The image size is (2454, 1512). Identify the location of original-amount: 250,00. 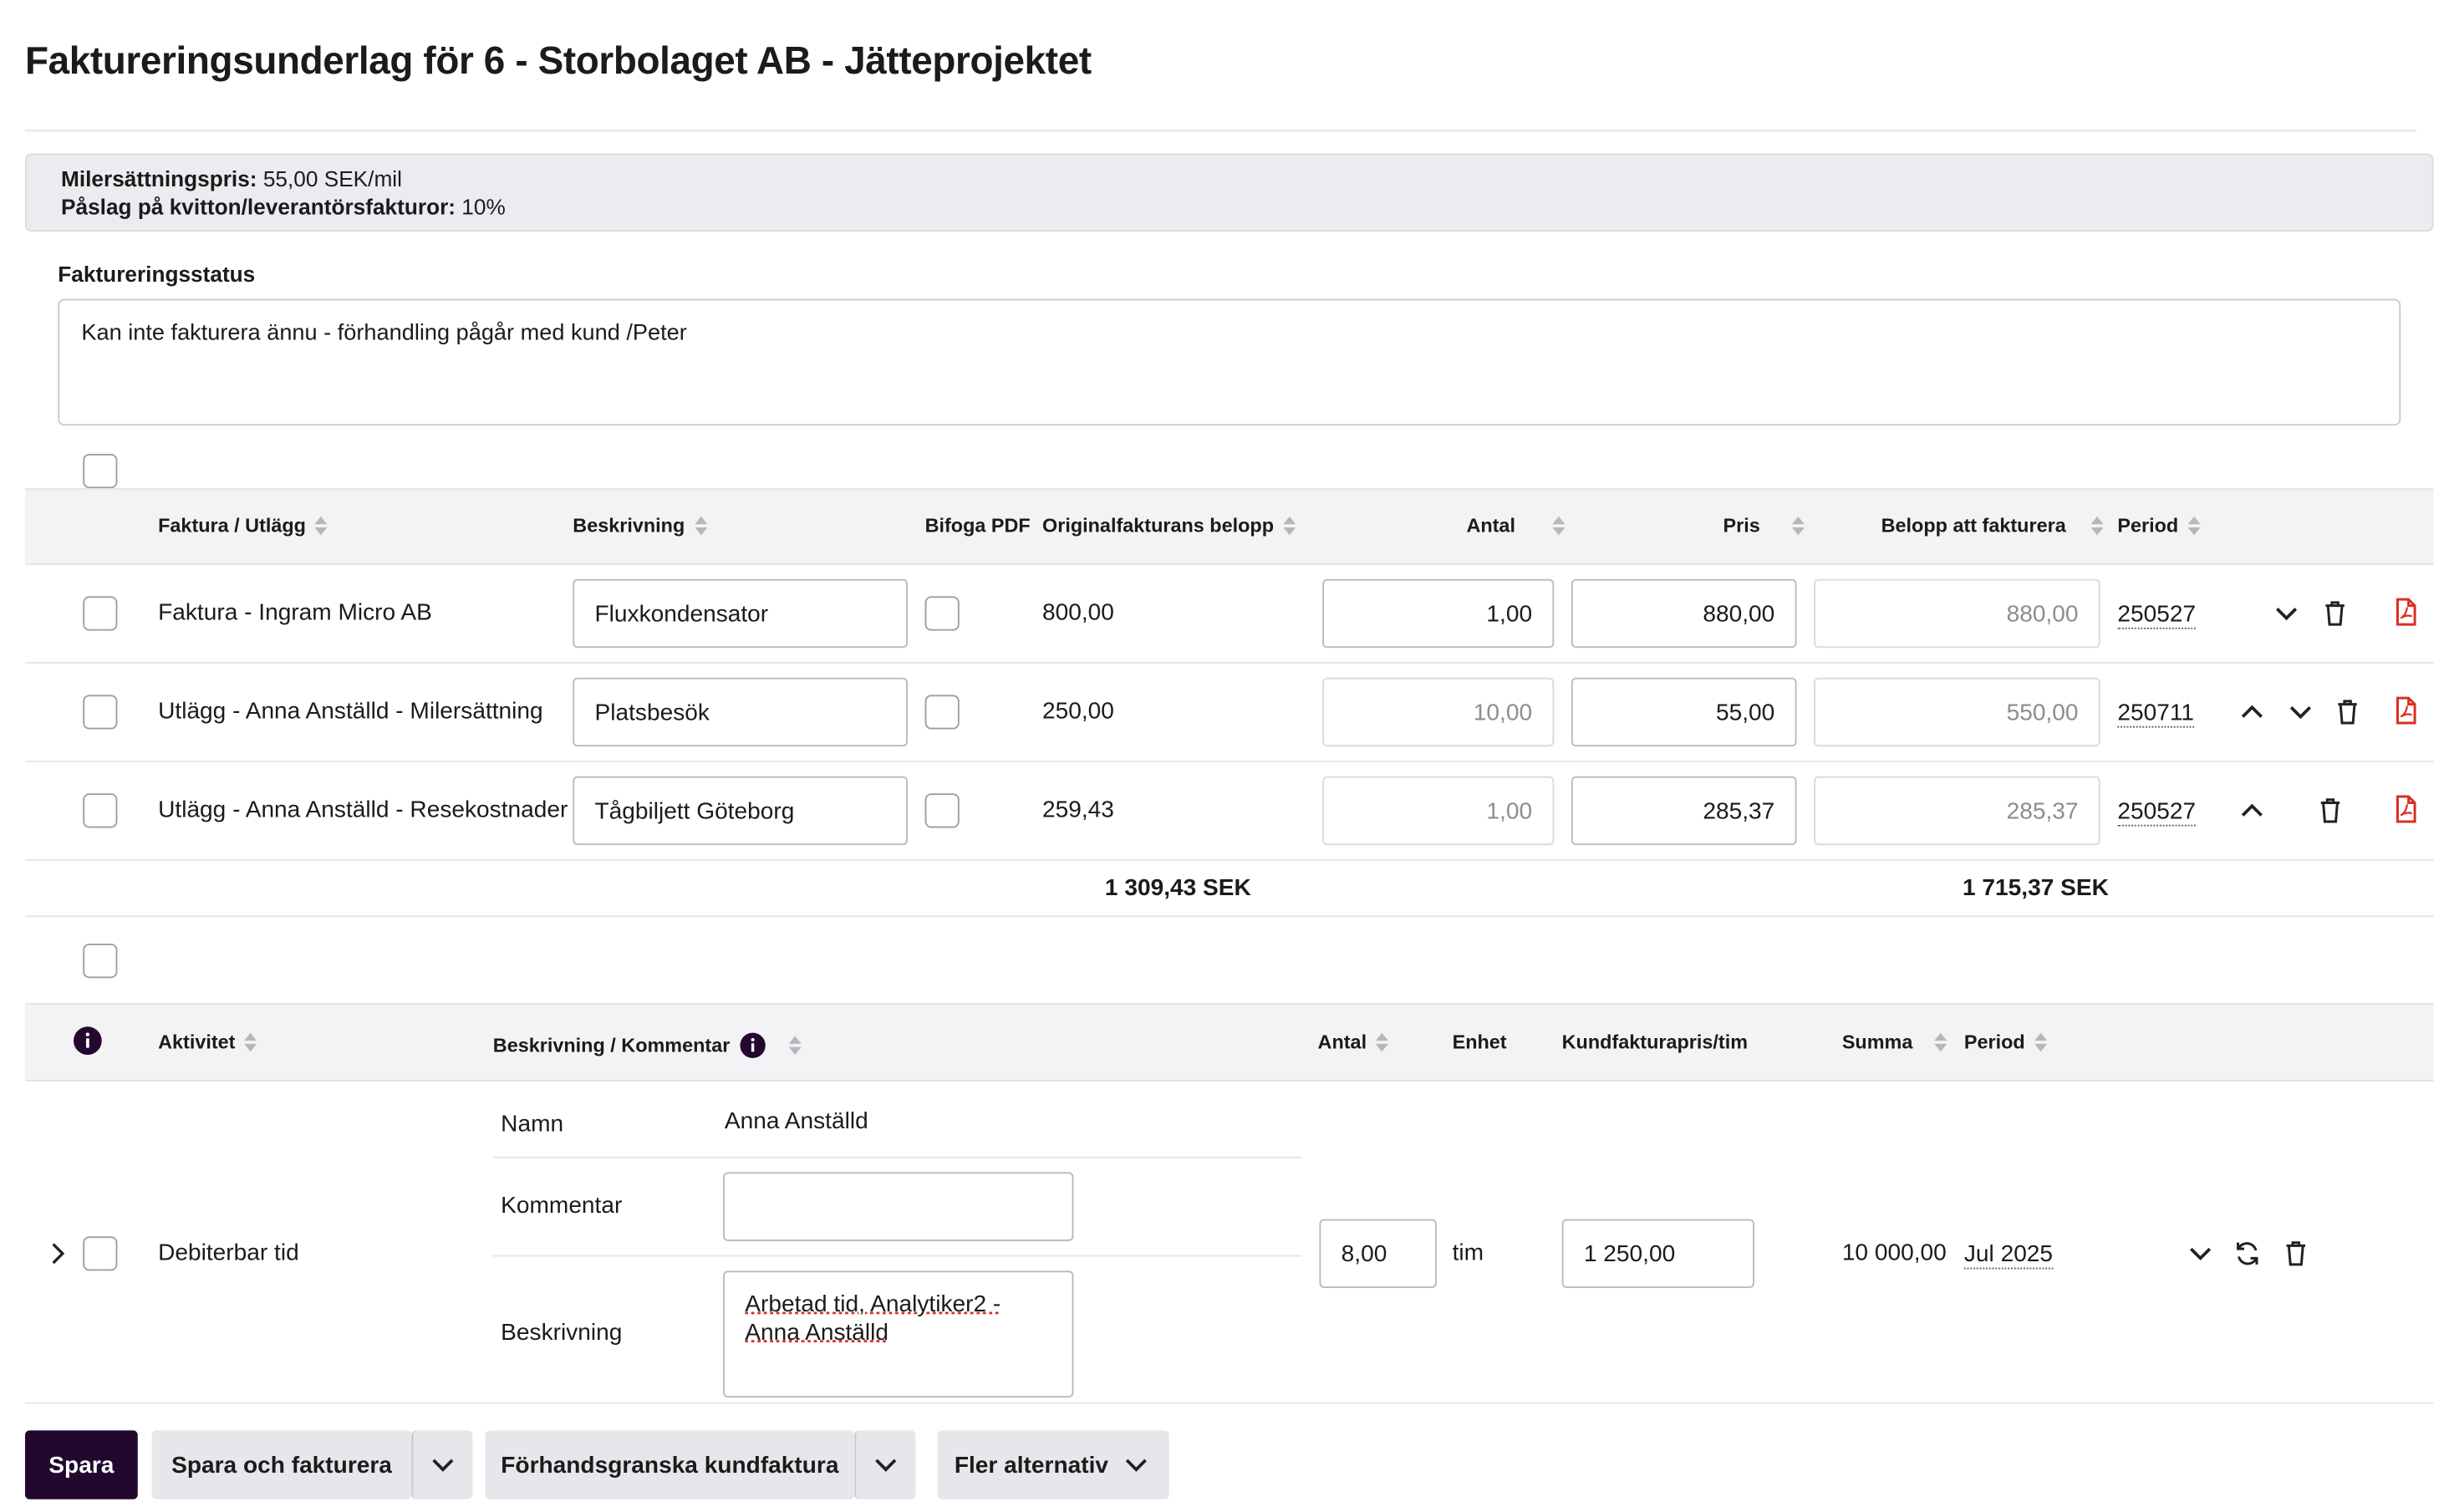
(1078, 711).